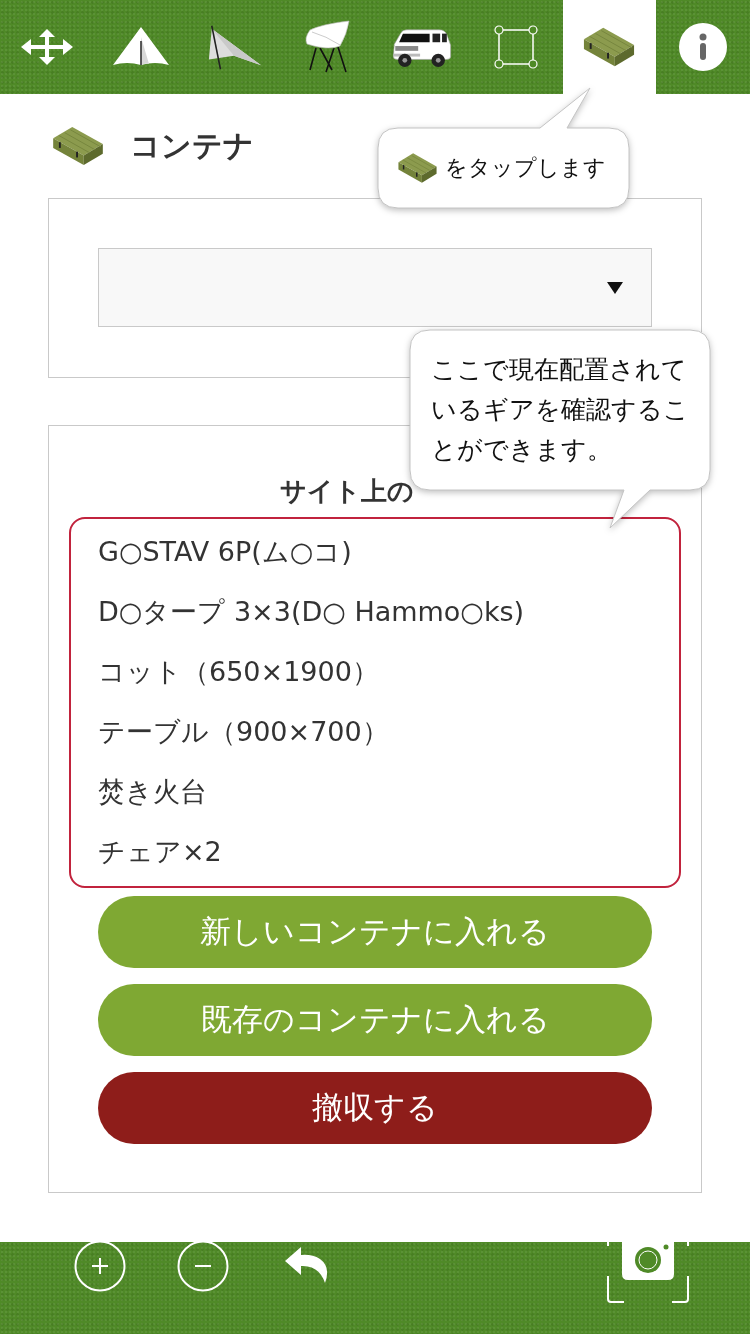  I want to click on gear-list-item: チェア×2, so click(160, 851).